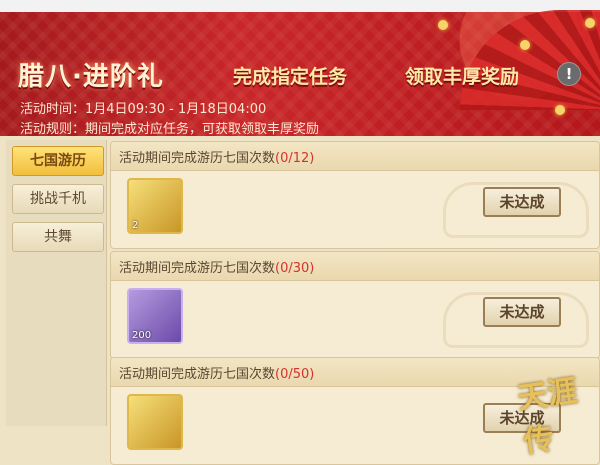 The height and width of the screenshot is (465, 600). I want to click on event-rule: 活动规则：期间完成对应任务，可获取领取丰厚奖励, so click(170, 129).